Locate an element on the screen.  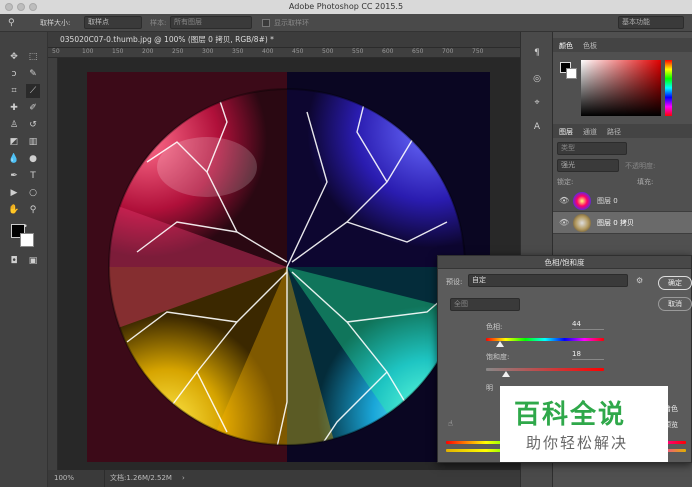
adjustments-panel-icon: ◎ is located at coordinates (537, 79).